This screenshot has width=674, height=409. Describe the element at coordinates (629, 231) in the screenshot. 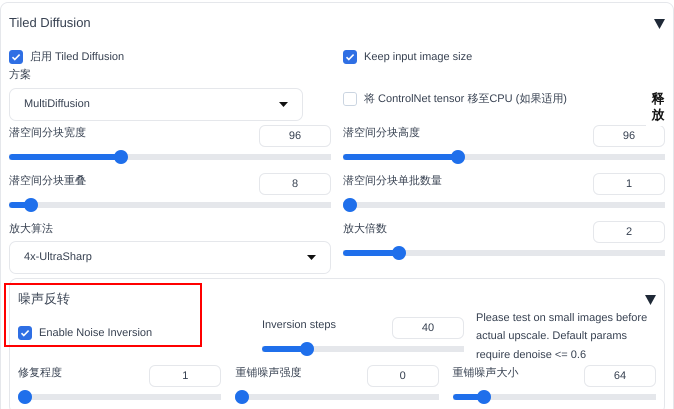

I see `number-field: 2` at that location.